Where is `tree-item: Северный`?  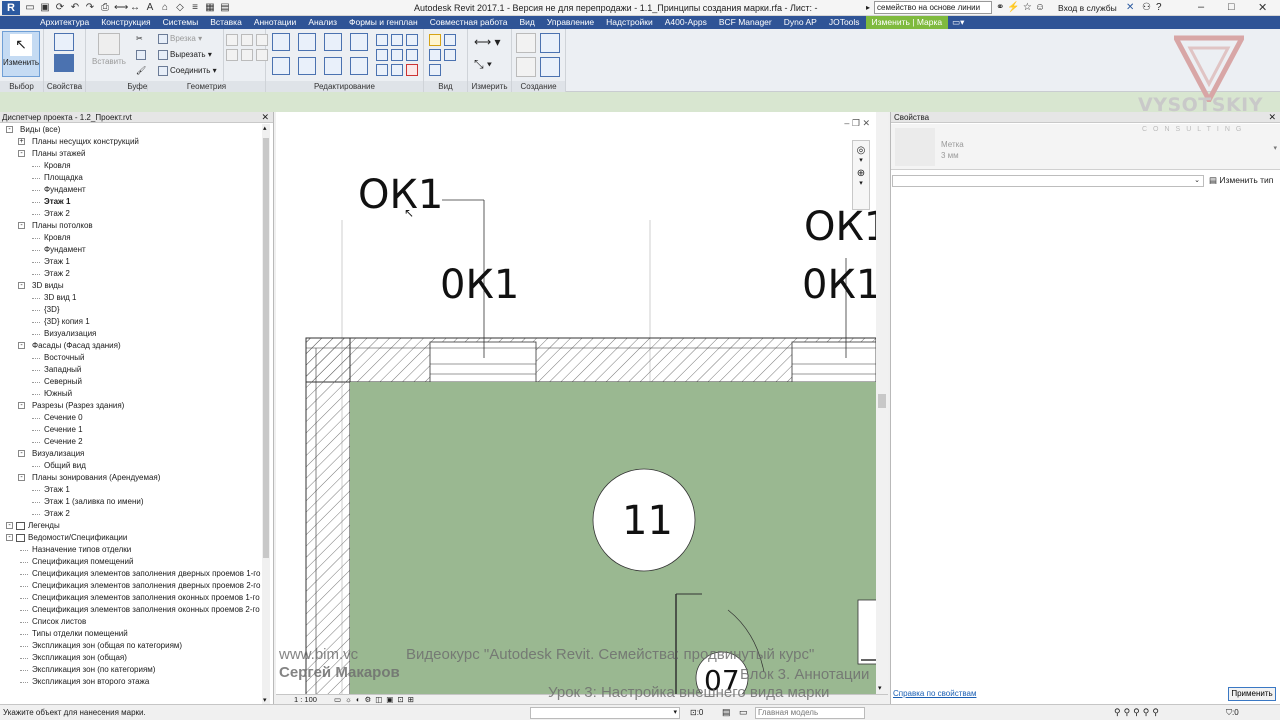 tree-item: Северный is located at coordinates (131, 382).